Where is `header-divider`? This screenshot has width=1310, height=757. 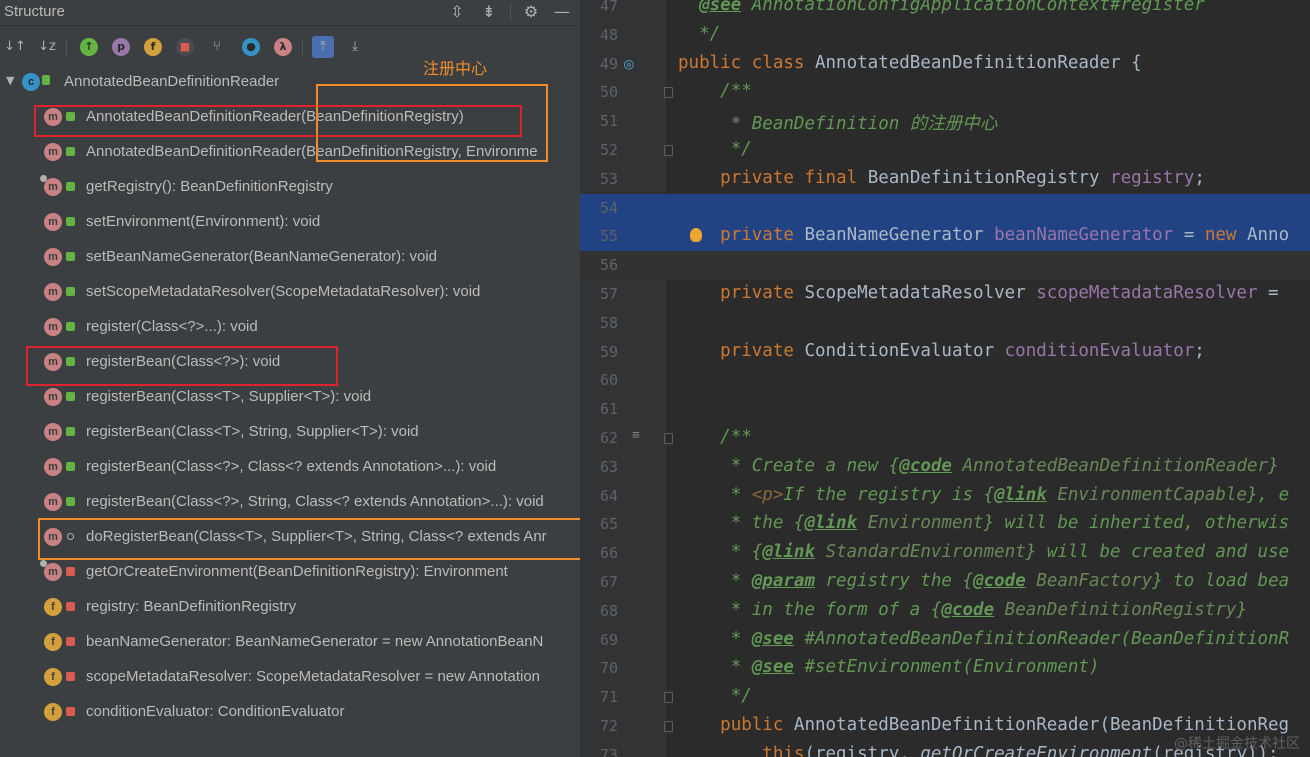
header-divider is located at coordinates (510, 12).